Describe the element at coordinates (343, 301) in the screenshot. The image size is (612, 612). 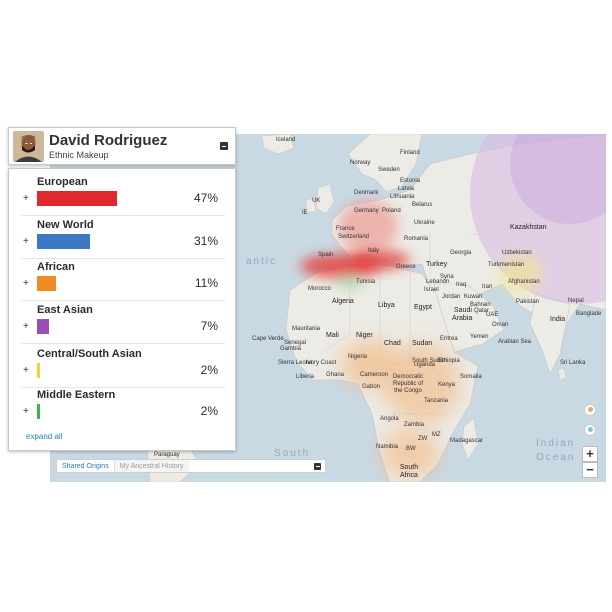
I see `map-label-algeria: Algeria` at that location.